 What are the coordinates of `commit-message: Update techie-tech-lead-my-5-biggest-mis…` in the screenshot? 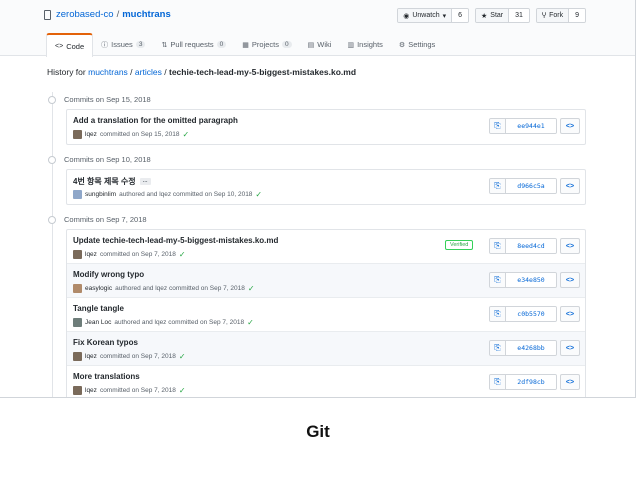 It's located at (175, 240).